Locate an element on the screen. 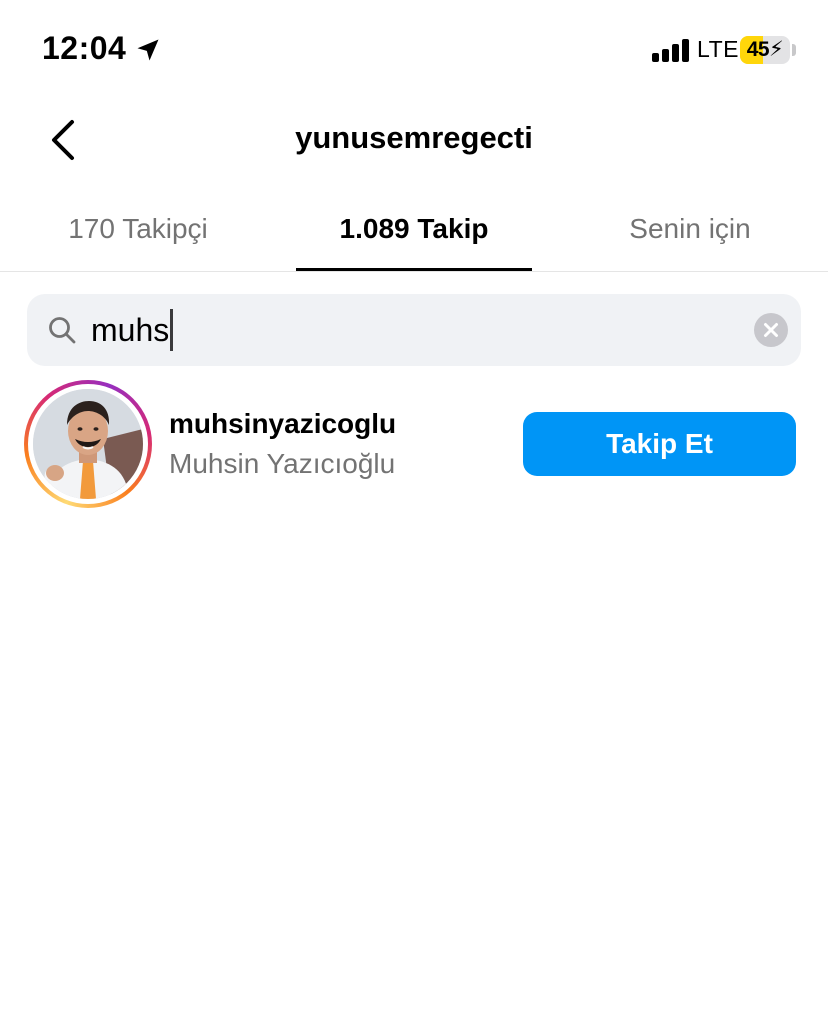 Image resolution: width=828 pixels, height=1019 pixels. search-icon is located at coordinates (62, 330).